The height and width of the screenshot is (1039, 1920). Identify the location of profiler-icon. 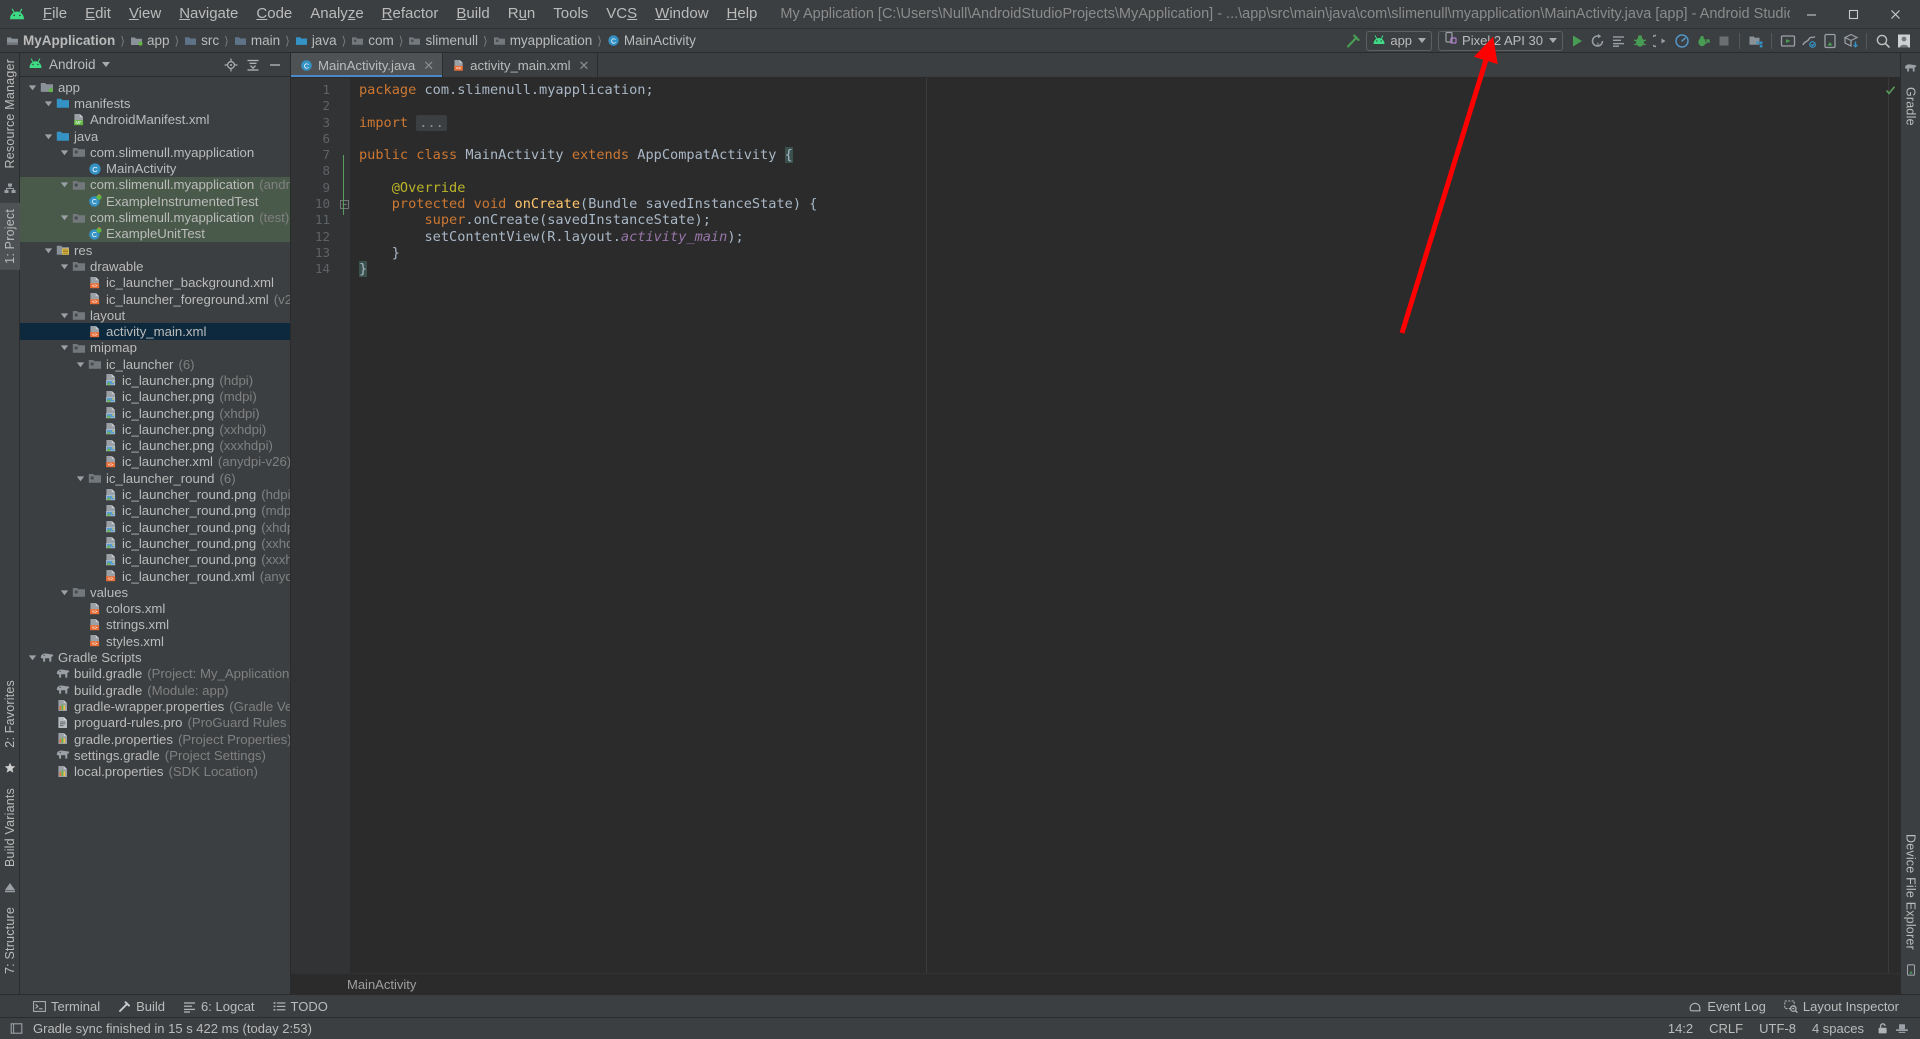
(1681, 41).